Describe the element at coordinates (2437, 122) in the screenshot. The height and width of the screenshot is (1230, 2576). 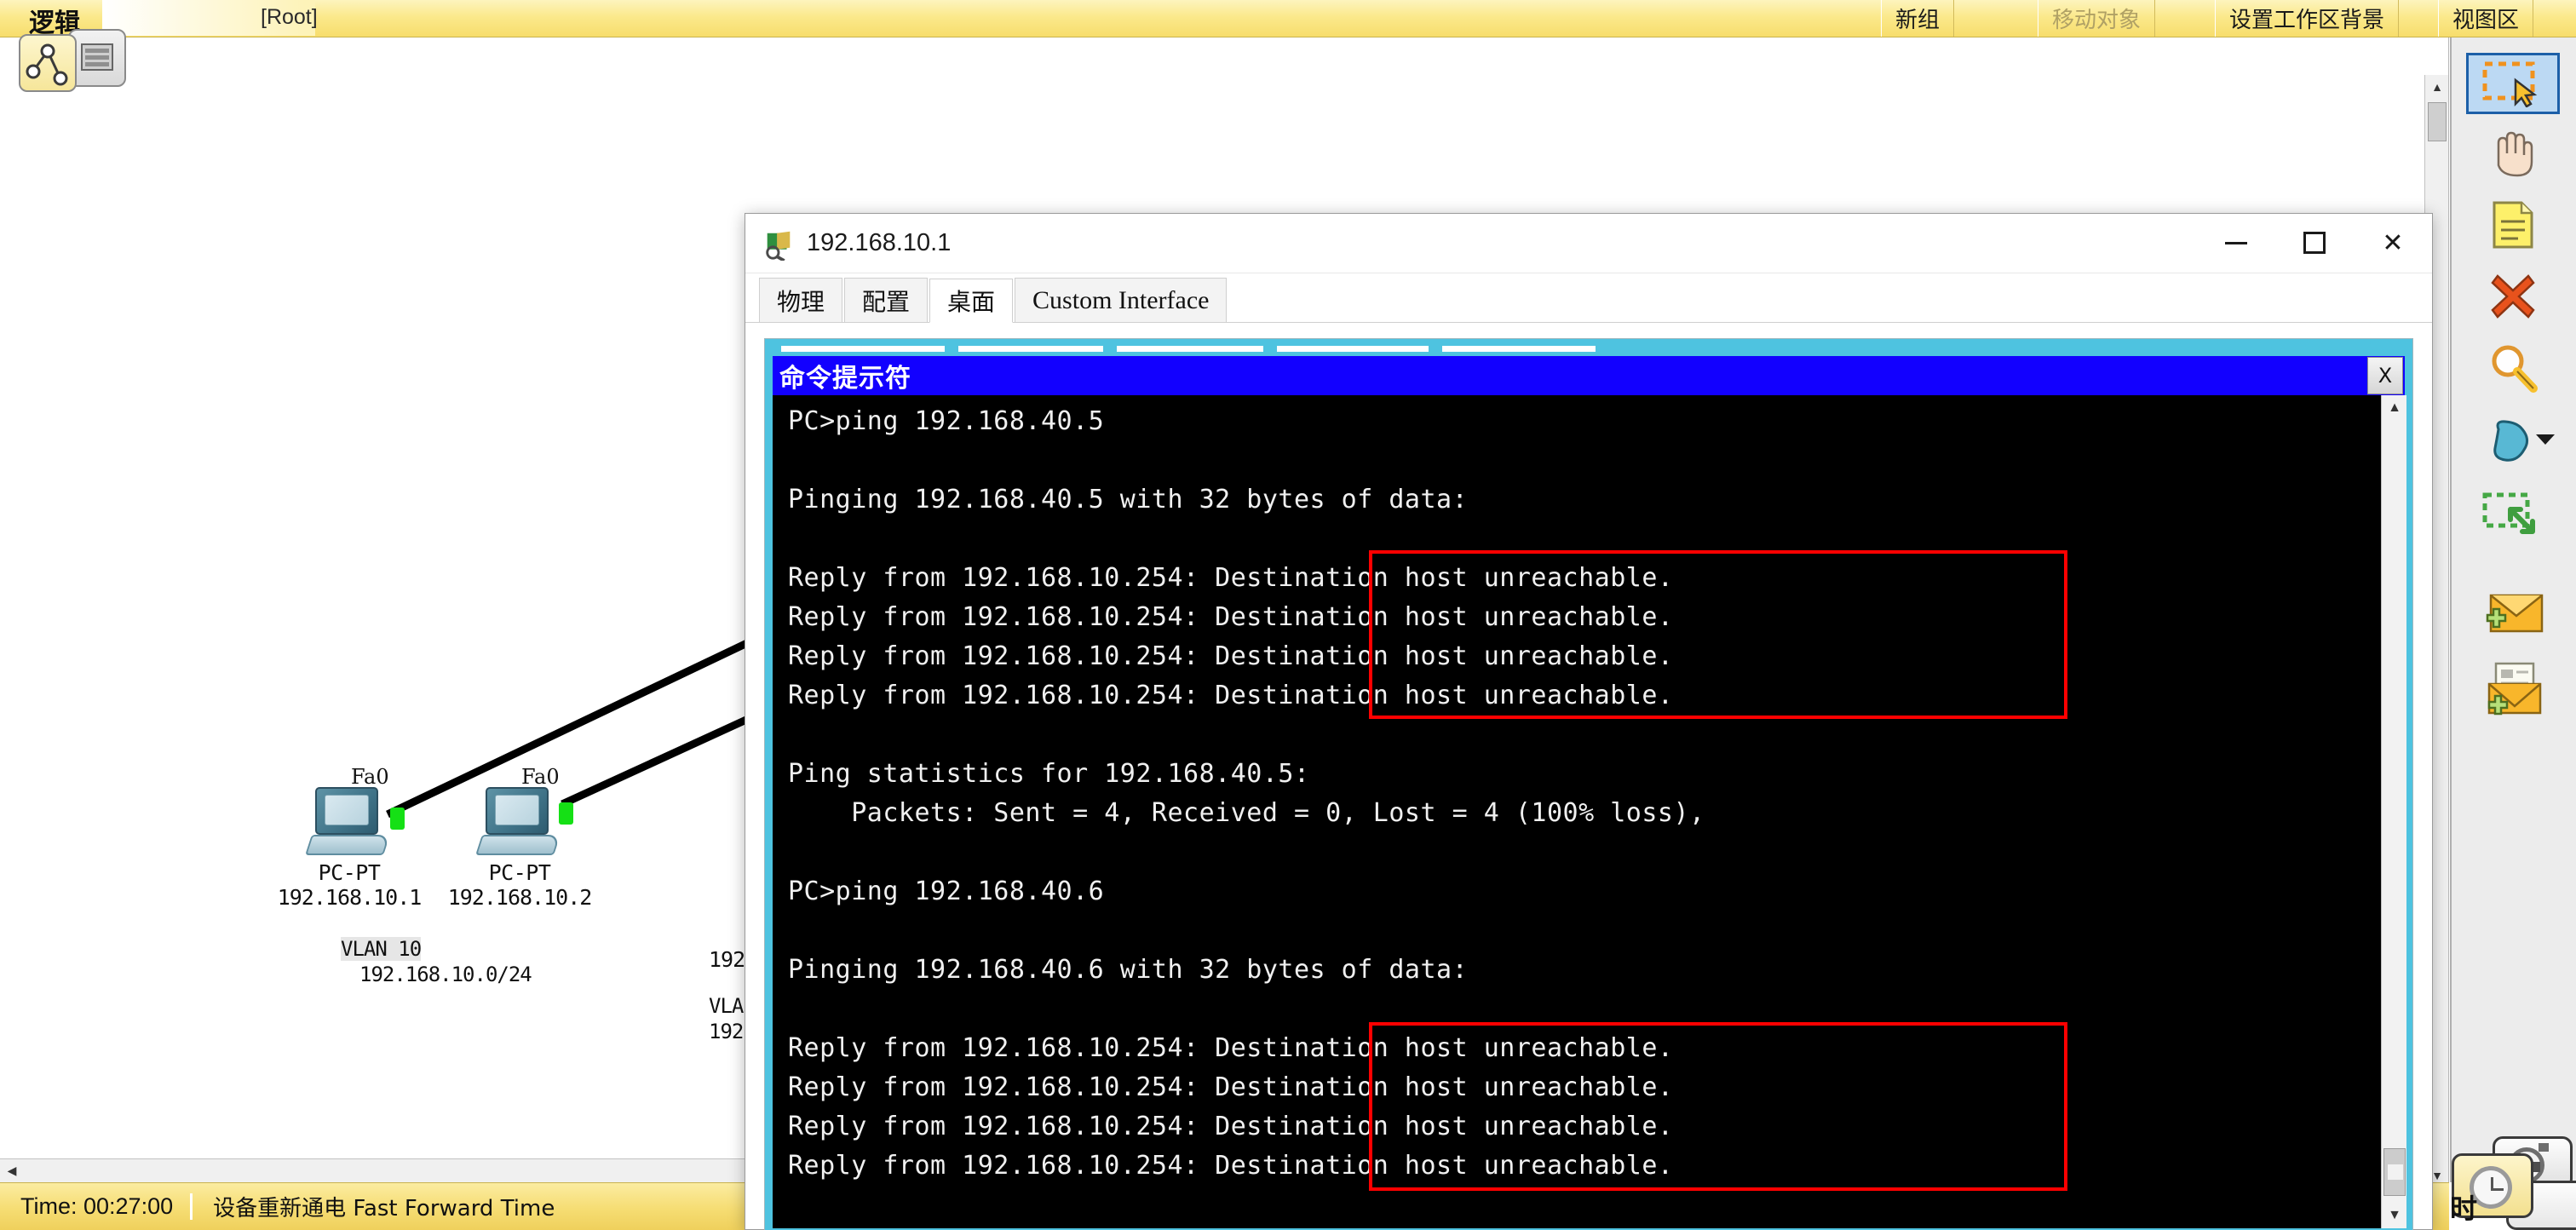
I see `workspace-vscroll-thumb` at that location.